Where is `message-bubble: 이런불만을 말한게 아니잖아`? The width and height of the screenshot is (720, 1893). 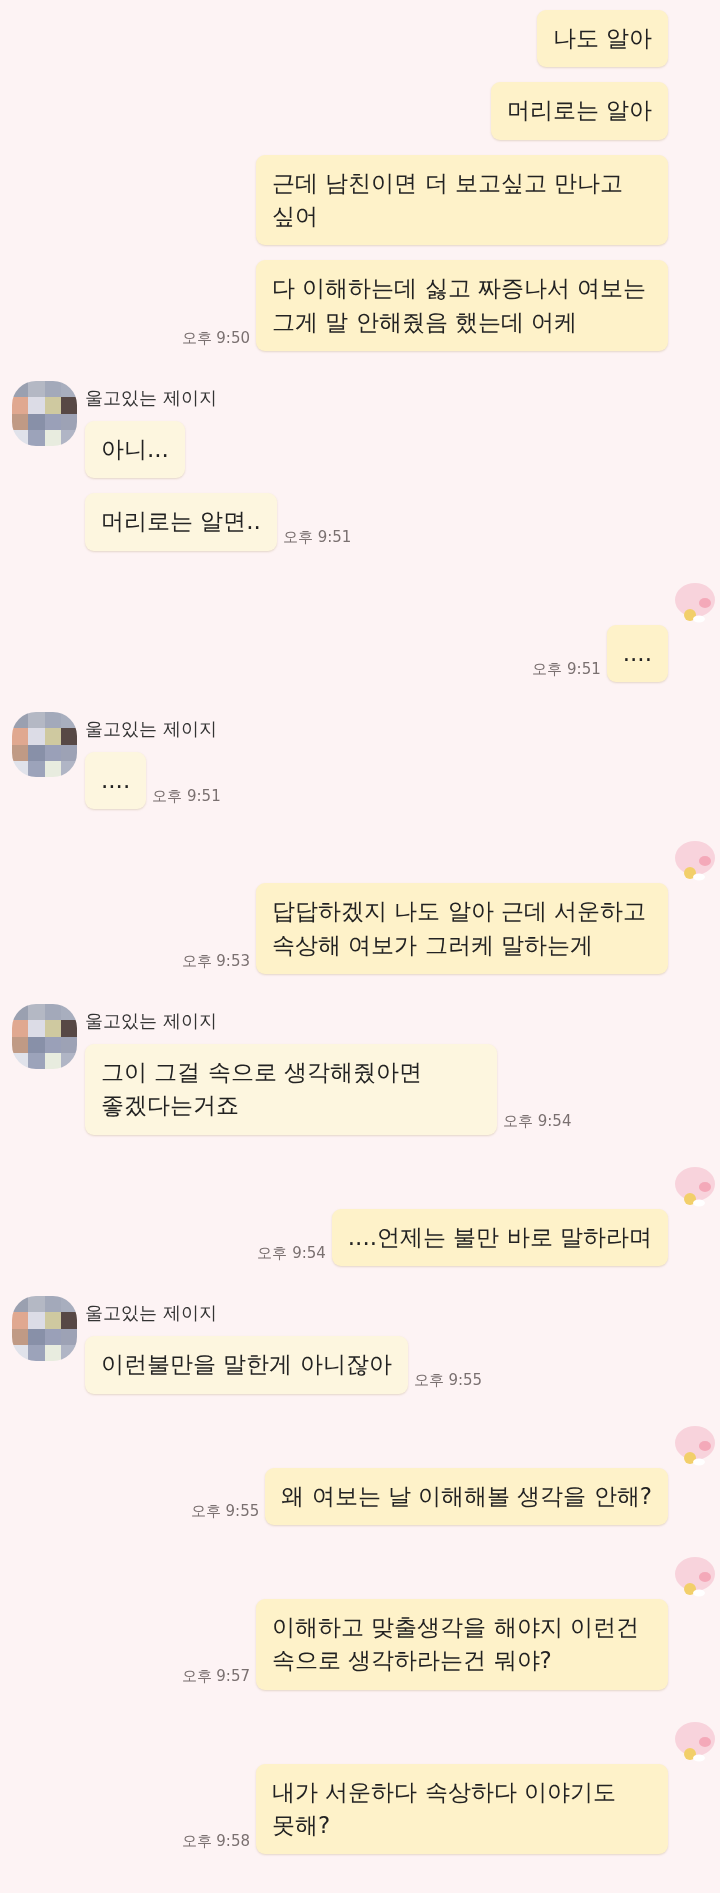
message-bubble: 이런불만을 말한게 아니잖아 is located at coordinates (246, 1365).